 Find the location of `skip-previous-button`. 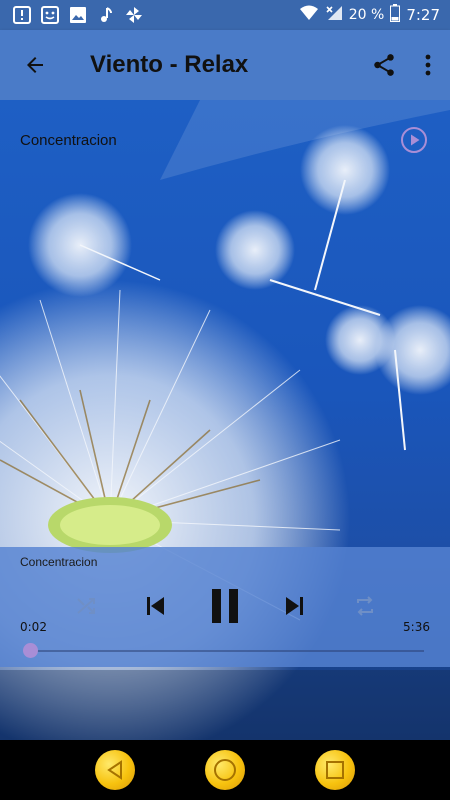

skip-previous-button is located at coordinates (155, 606).